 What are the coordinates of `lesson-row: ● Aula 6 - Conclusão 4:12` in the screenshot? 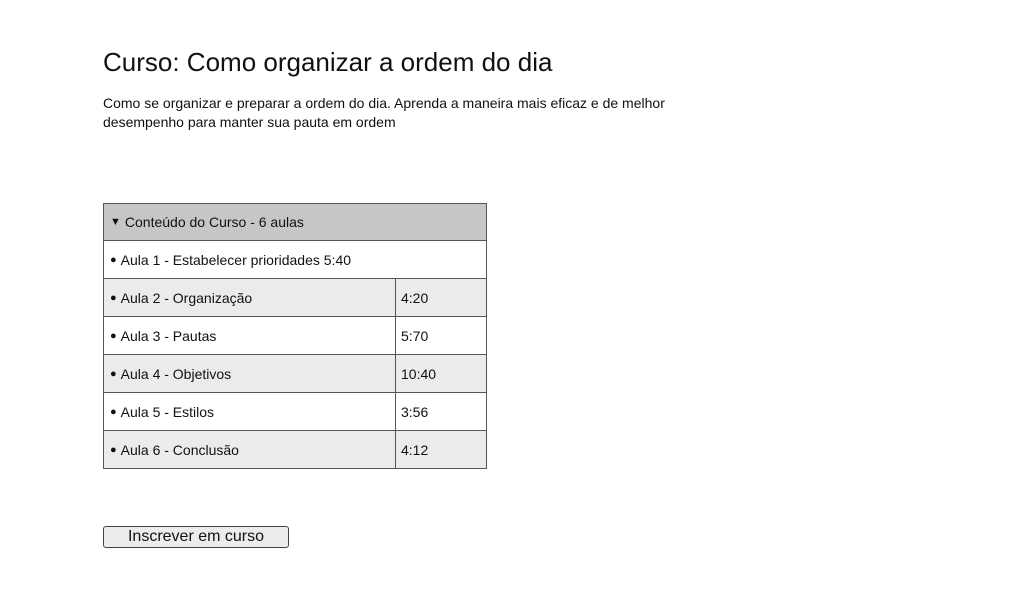 It's located at (295, 449).